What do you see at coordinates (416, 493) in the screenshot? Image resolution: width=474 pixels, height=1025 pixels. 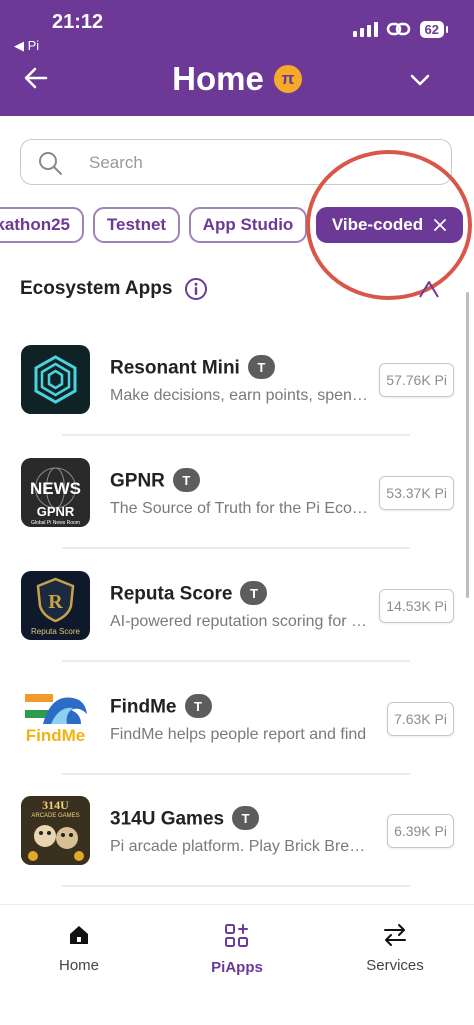 I see `pi-amount-badge: 53.37K Pi` at bounding box center [416, 493].